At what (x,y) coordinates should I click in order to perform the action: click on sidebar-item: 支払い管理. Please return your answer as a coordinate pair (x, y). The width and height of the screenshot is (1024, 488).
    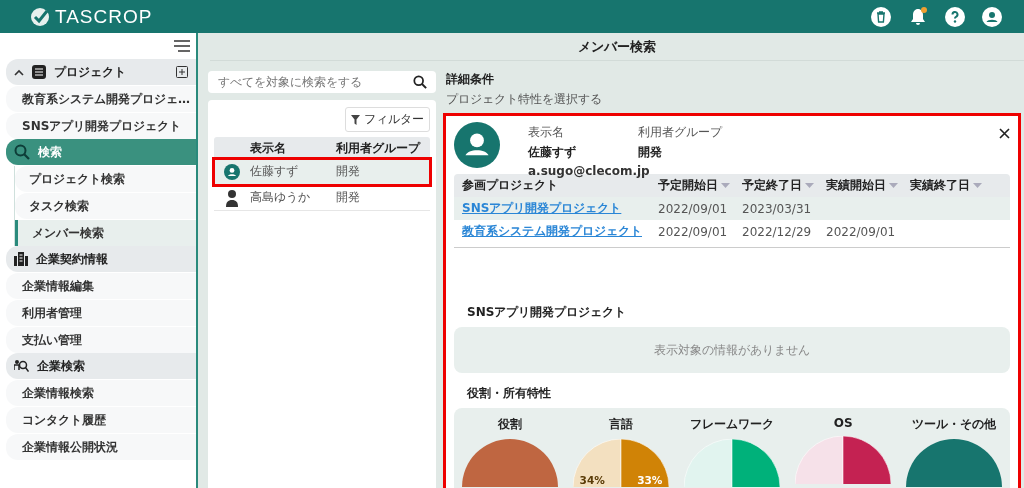
    Looking at the image, I should click on (101, 340).